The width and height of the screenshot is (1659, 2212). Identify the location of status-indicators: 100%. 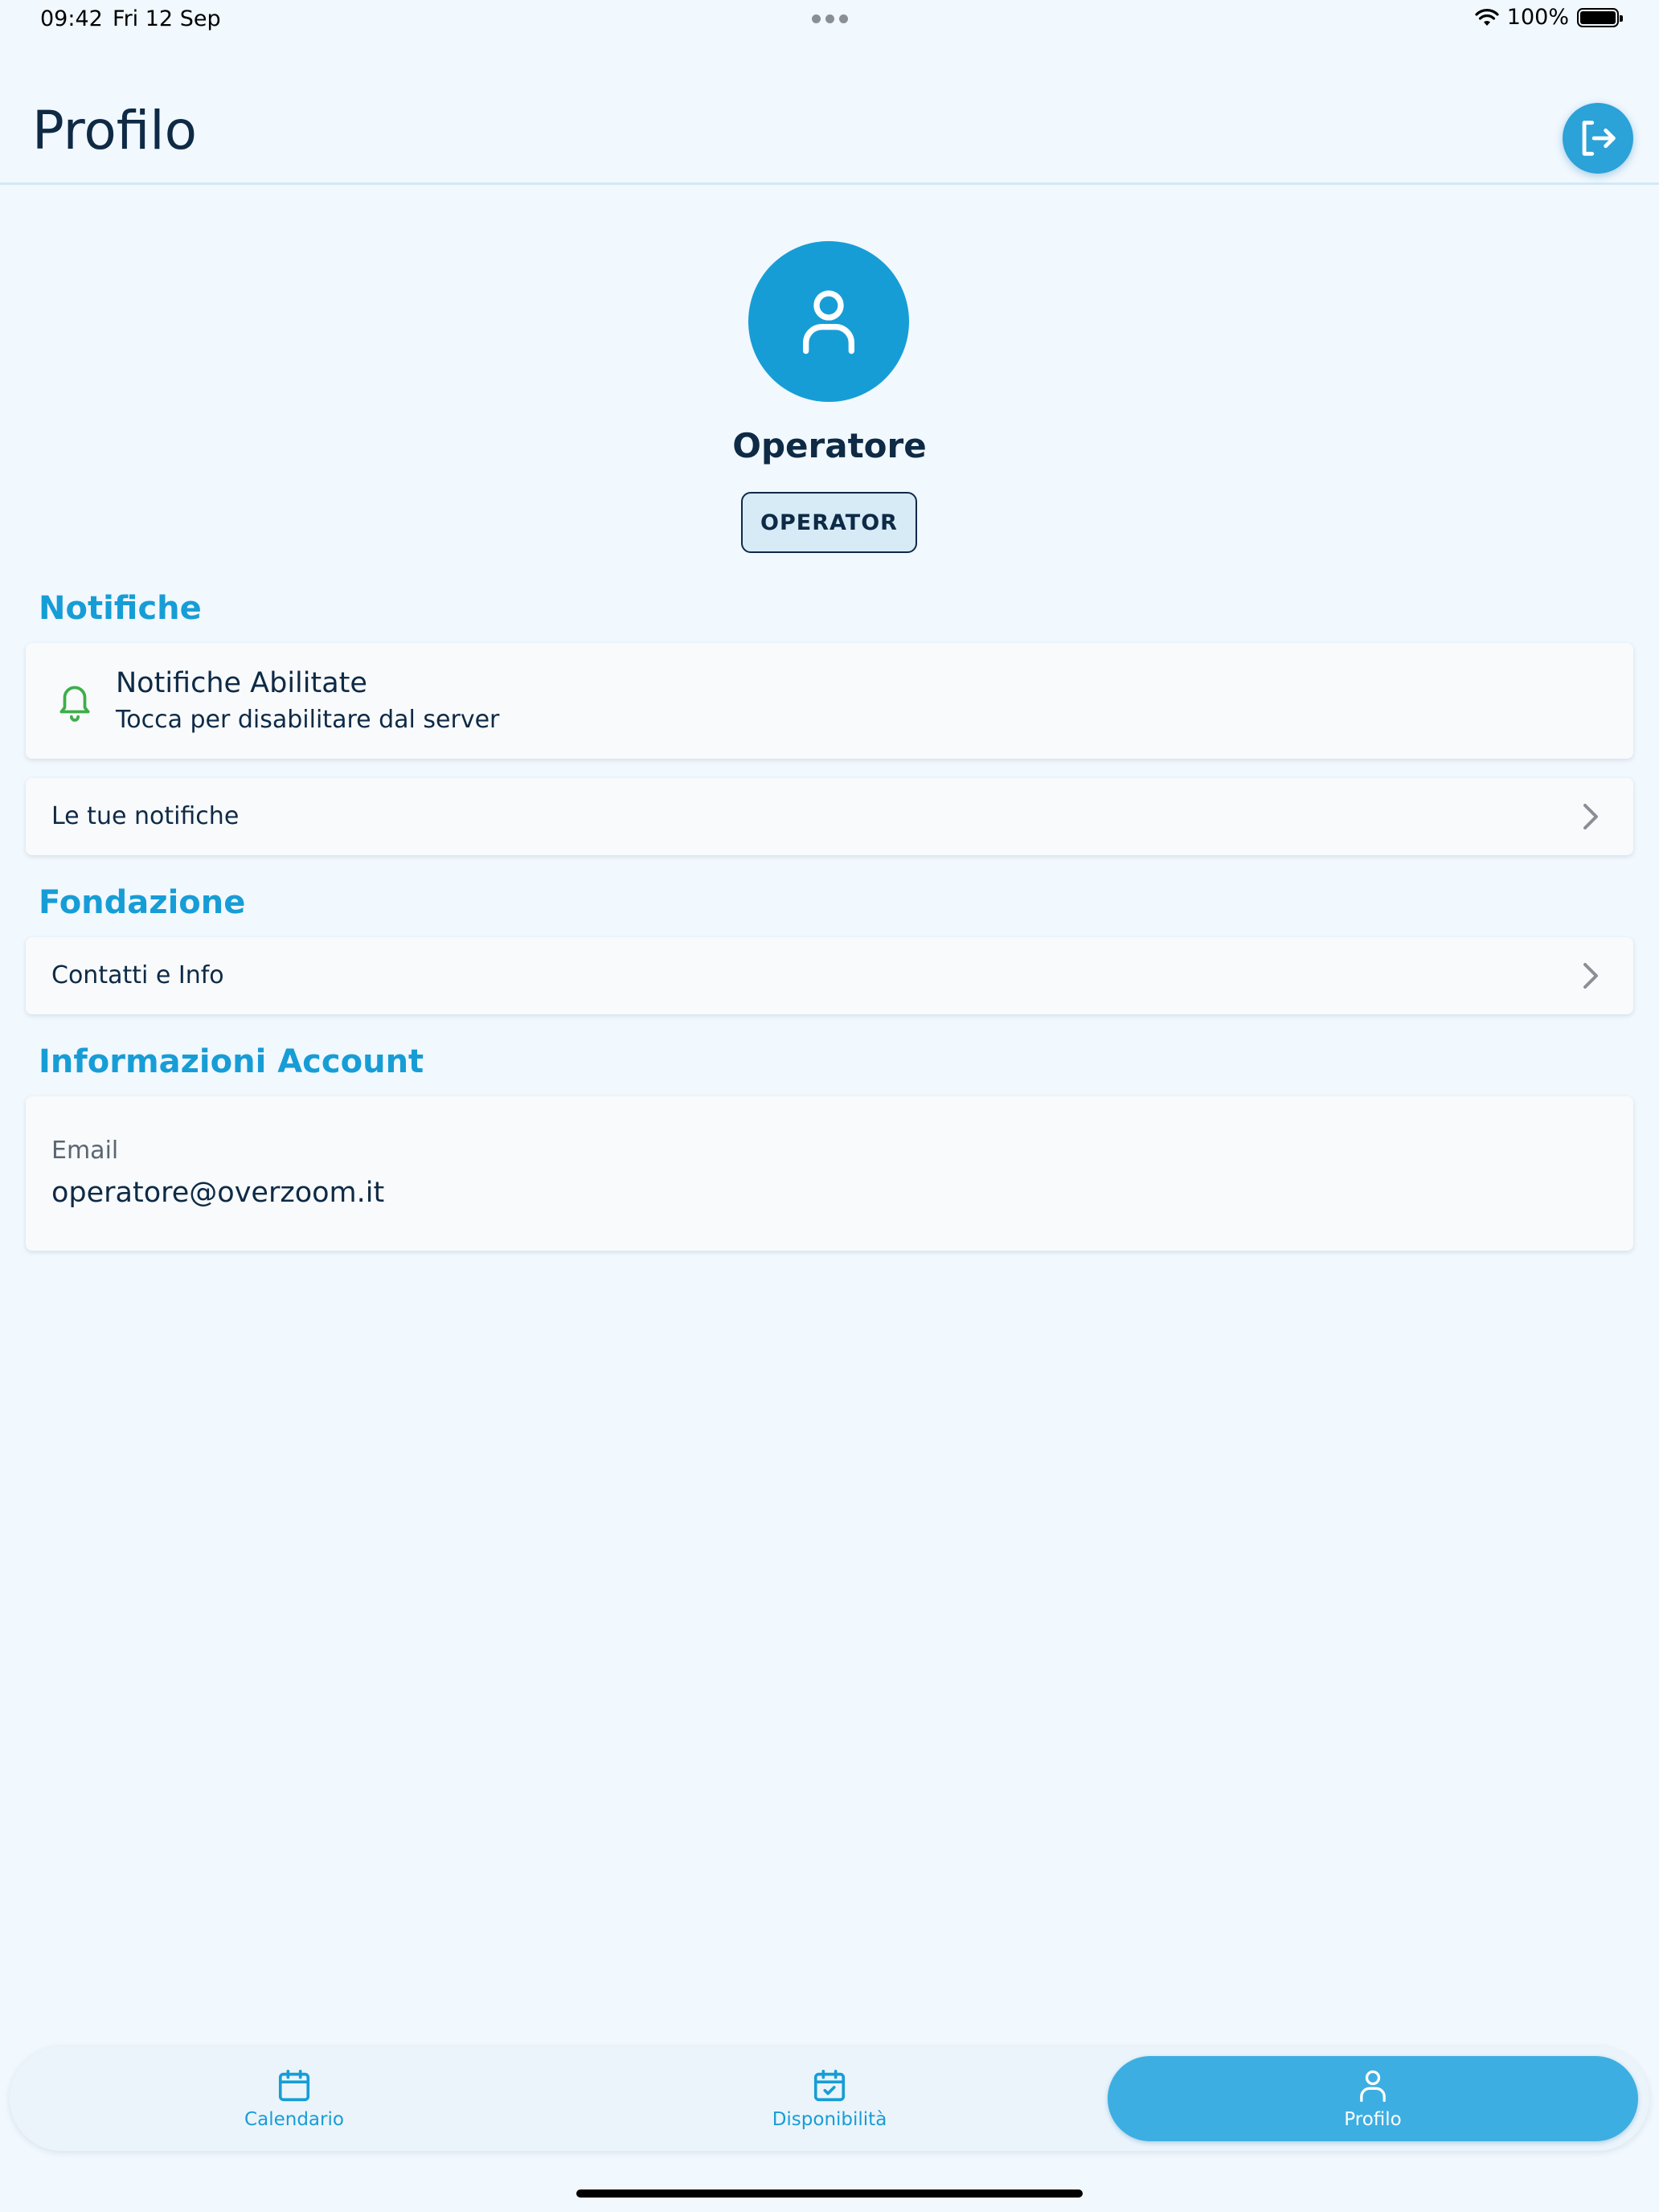
(1549, 17).